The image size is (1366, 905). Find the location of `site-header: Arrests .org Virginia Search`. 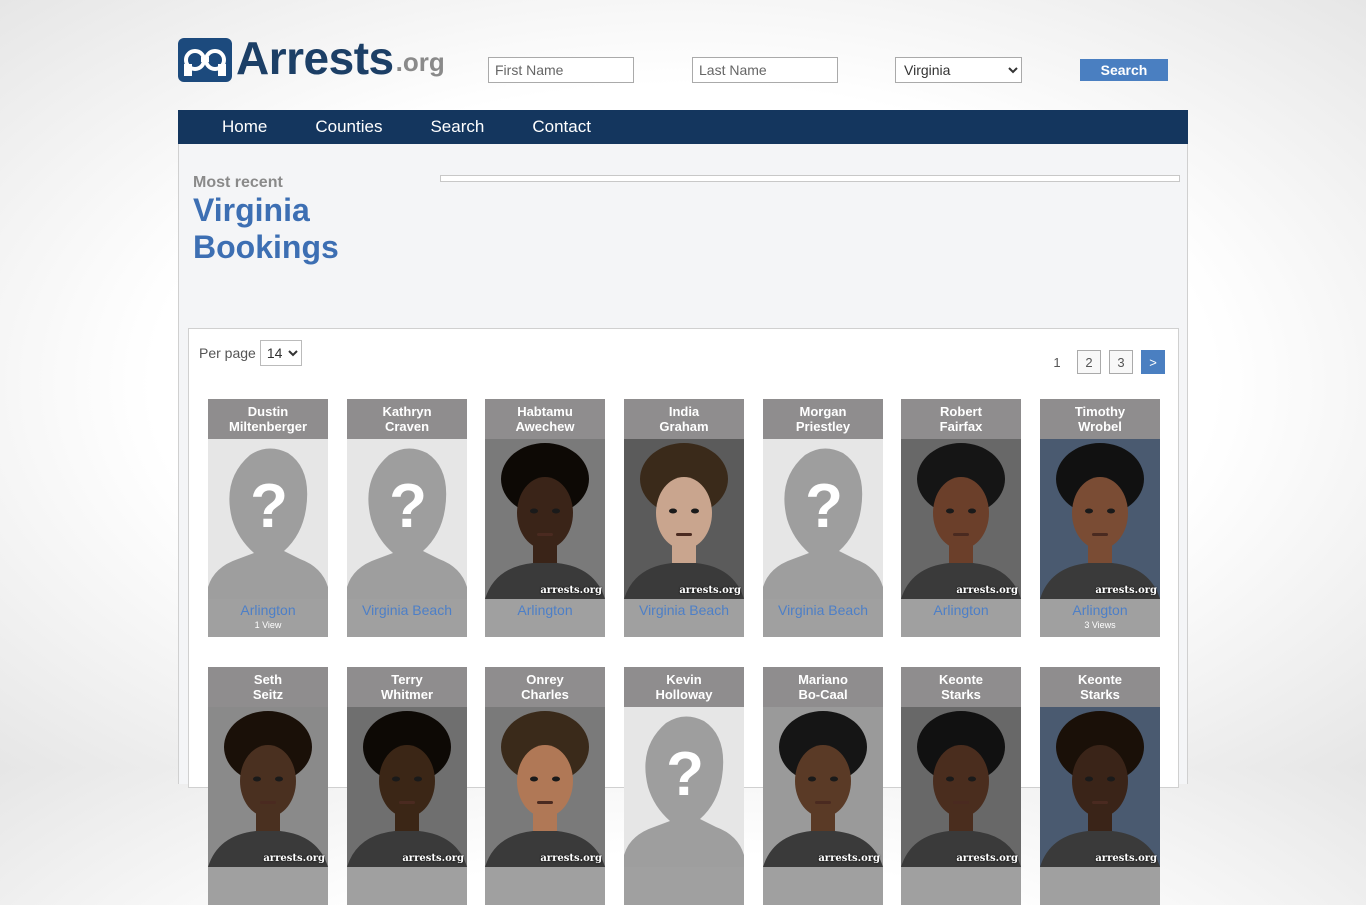

site-header: Arrests .org Virginia Search is located at coordinates (683, 59).